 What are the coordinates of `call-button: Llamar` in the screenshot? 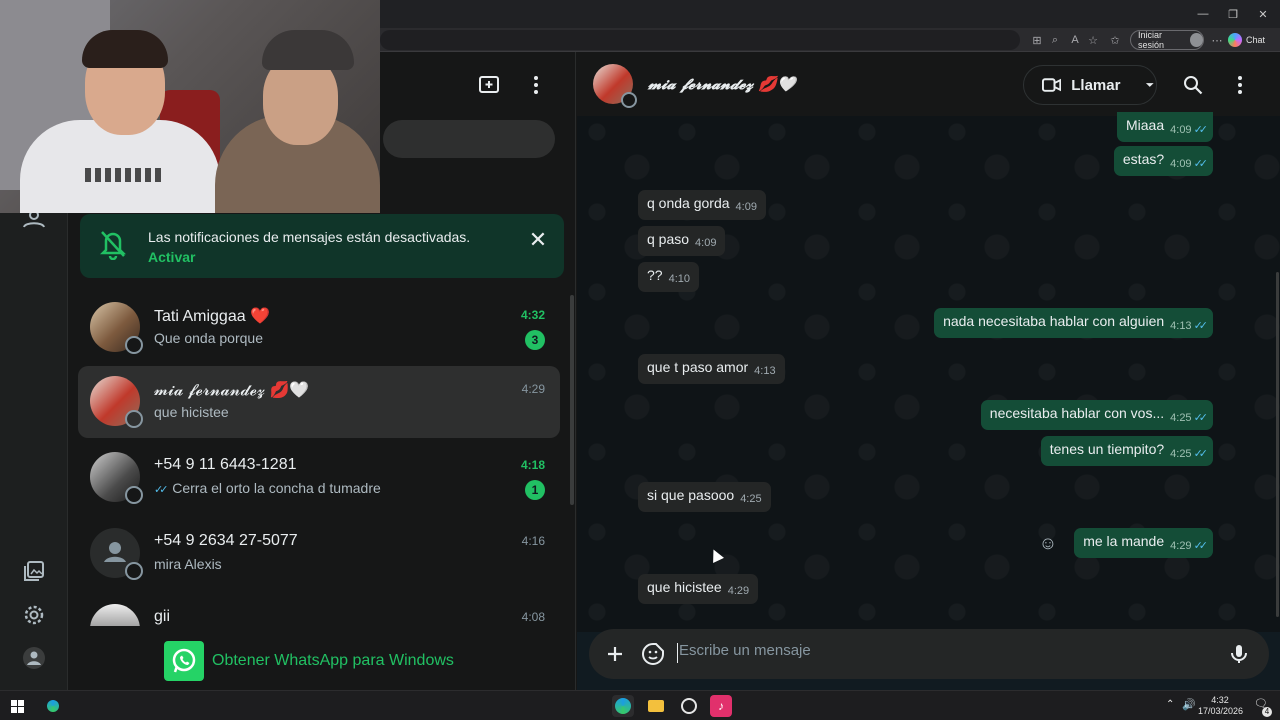 It's located at (1090, 85).